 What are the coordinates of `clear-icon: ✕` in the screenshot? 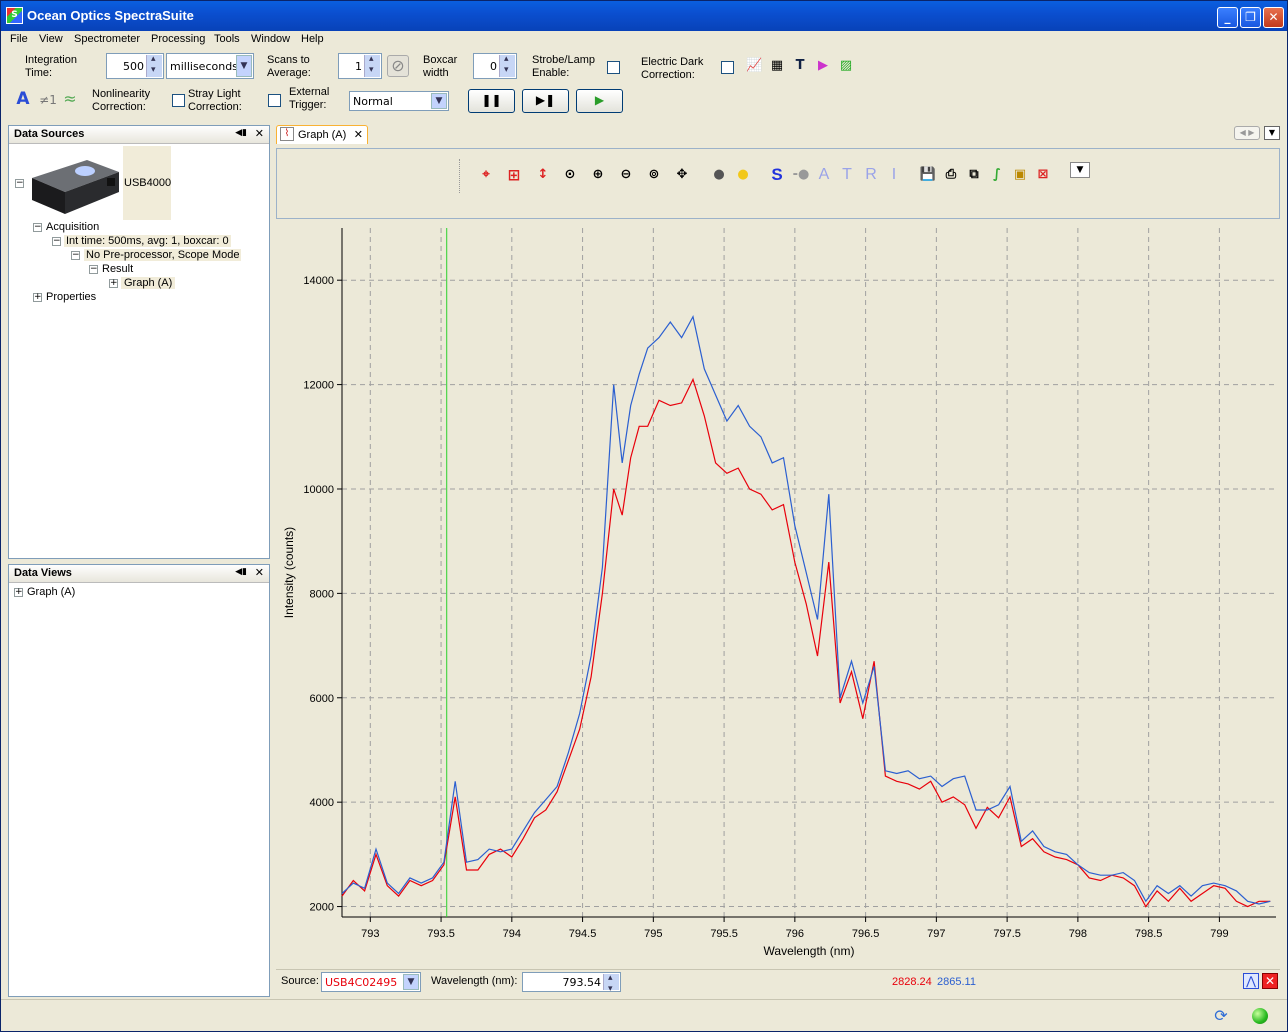 It's located at (1270, 981).